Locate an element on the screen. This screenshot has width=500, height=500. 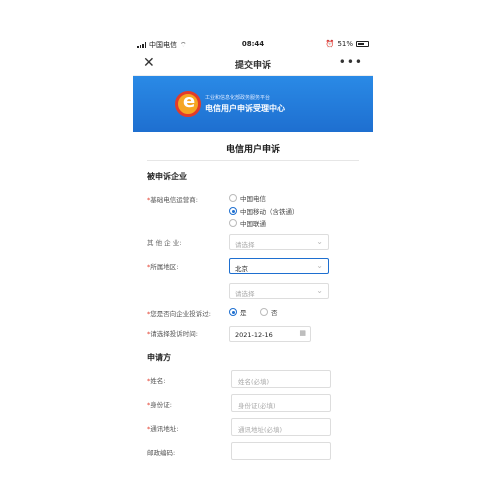
complained-label: *您是否向企业投诉过: is located at coordinates (179, 314).